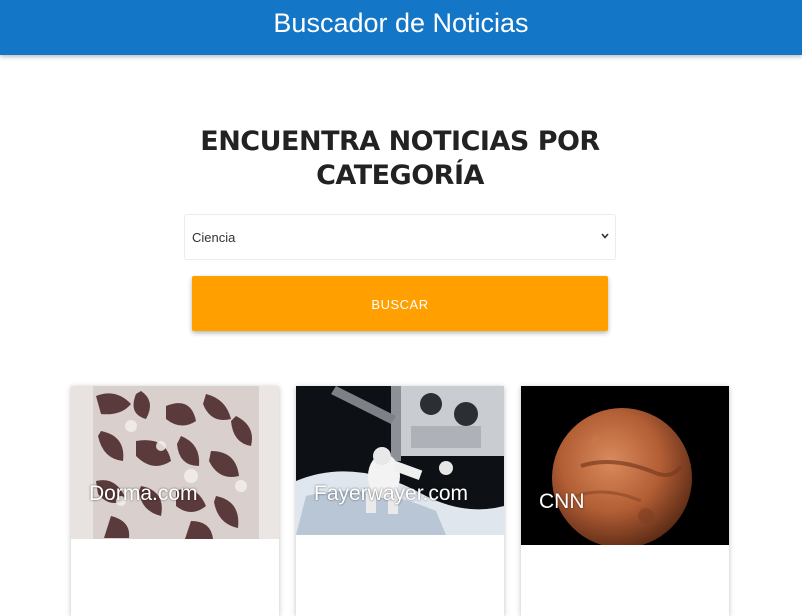  What do you see at coordinates (401, 23) in the screenshot?
I see `app-title: Buscador de Noticias` at bounding box center [401, 23].